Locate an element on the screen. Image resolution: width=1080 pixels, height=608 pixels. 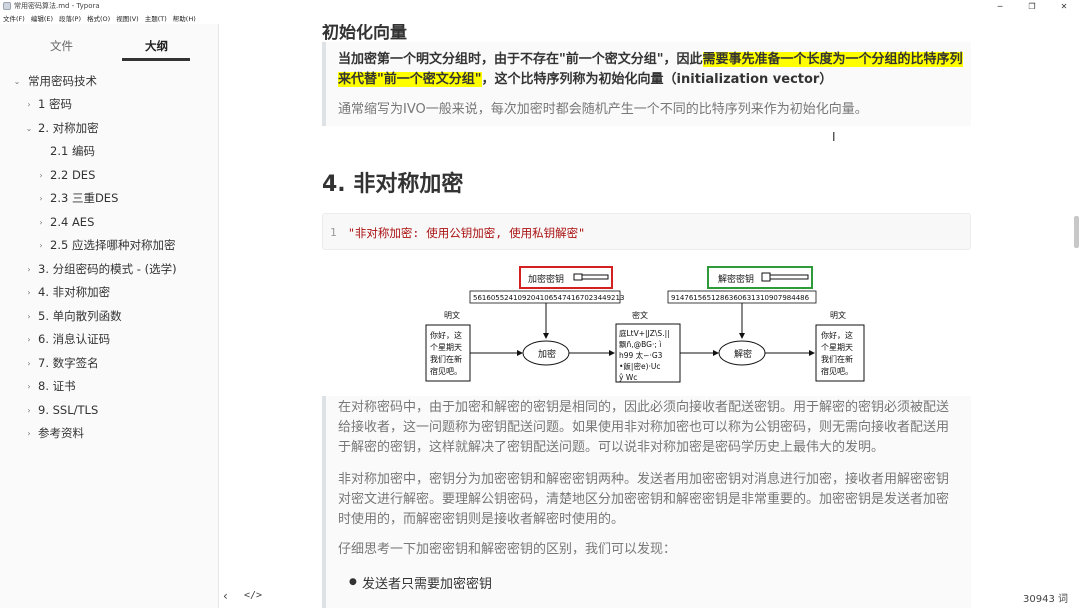
outline-item: › 5. 单向散列函数 is located at coordinates (74, 316).